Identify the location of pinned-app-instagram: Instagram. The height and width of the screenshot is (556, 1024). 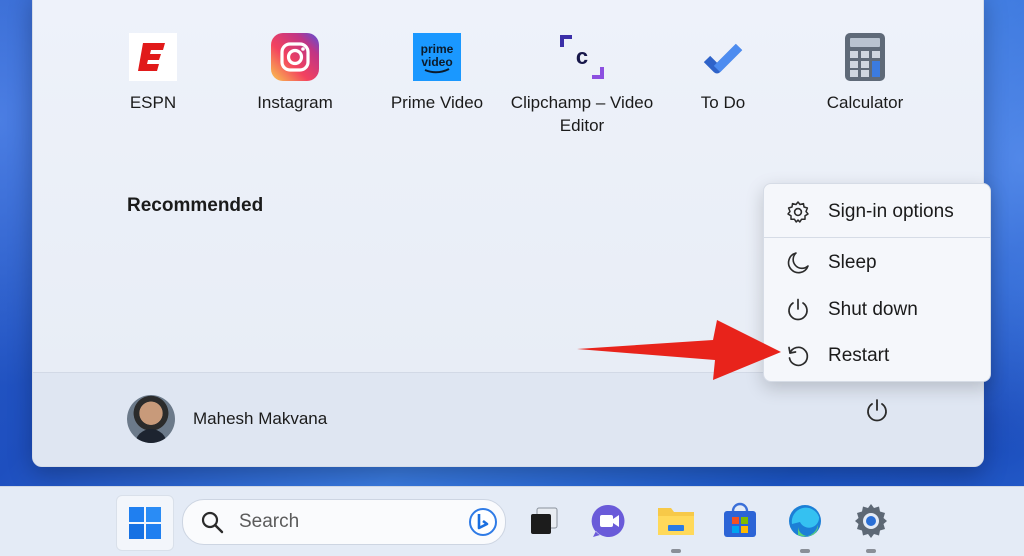
(295, 73).